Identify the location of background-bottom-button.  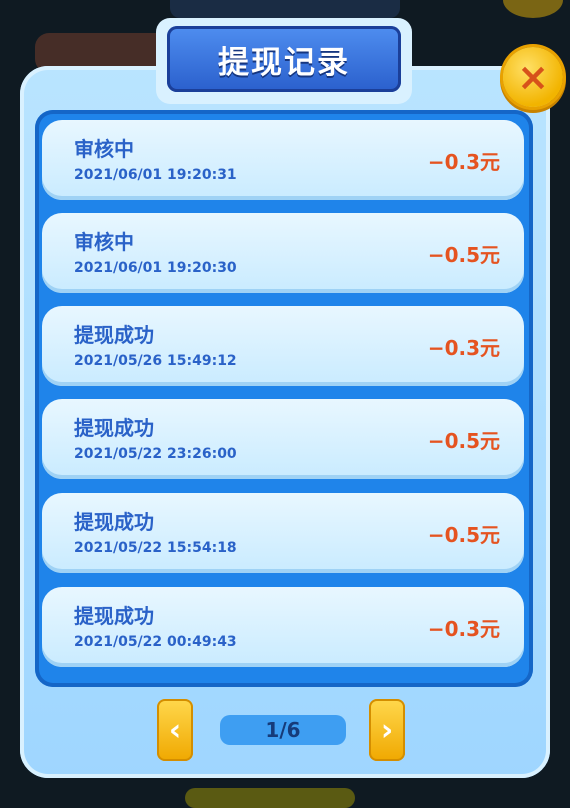
(270, 798).